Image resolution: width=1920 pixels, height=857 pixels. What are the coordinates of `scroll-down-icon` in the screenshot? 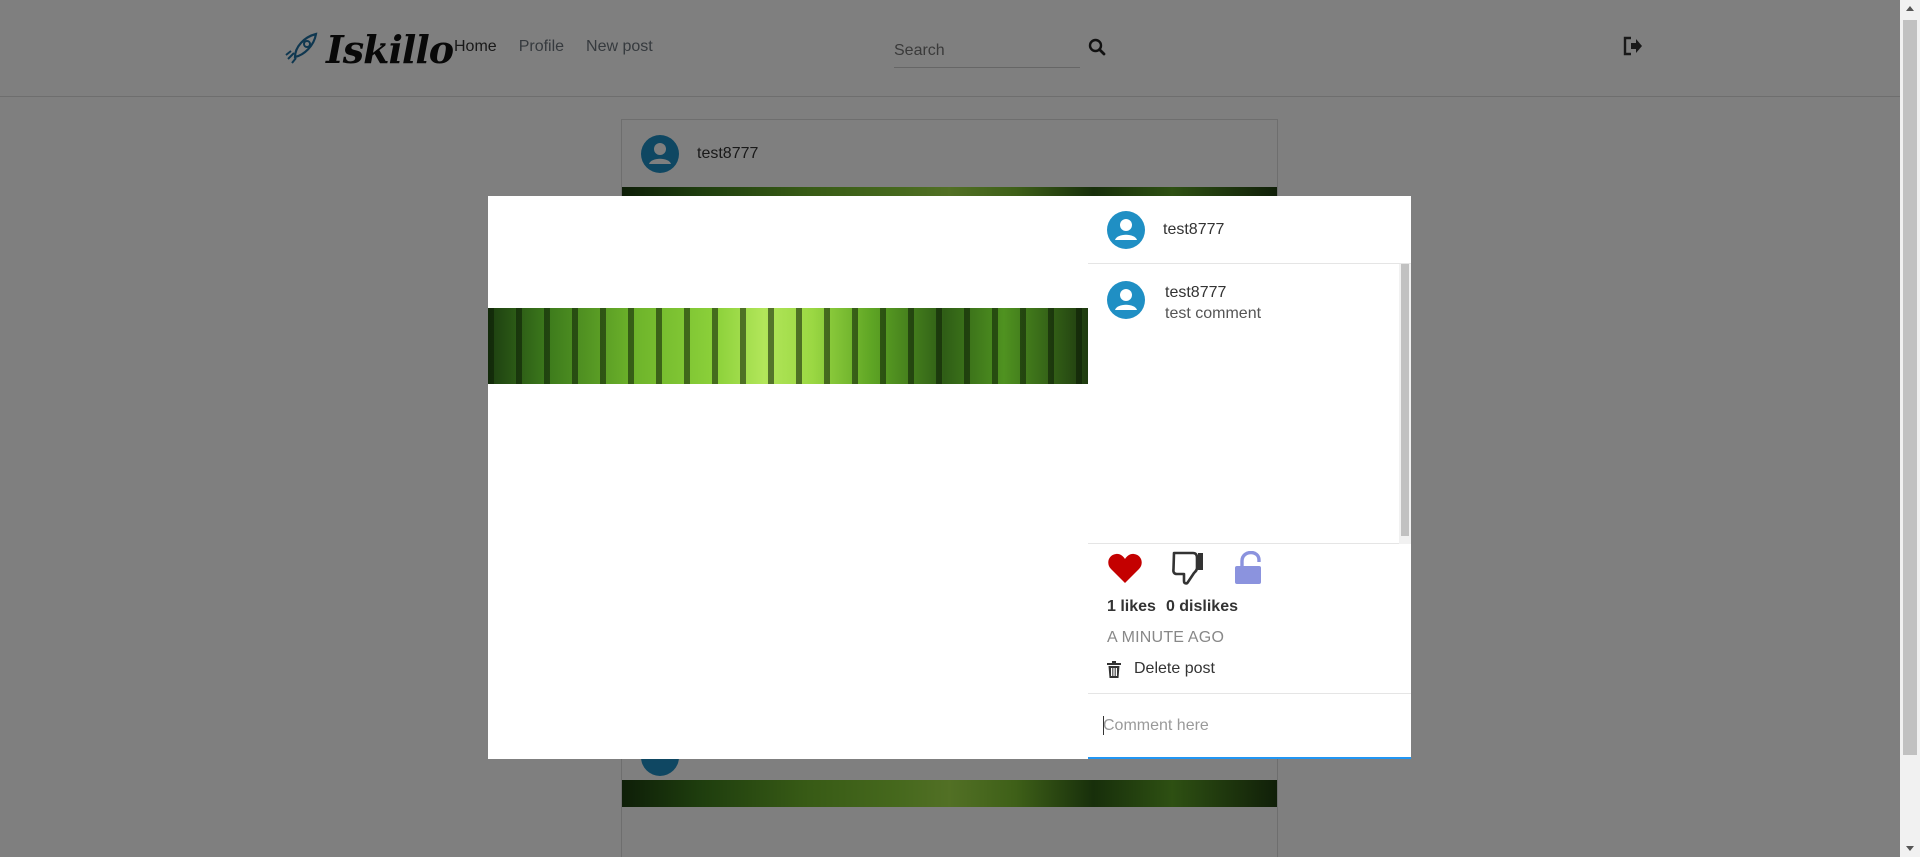 It's located at (1910, 848).